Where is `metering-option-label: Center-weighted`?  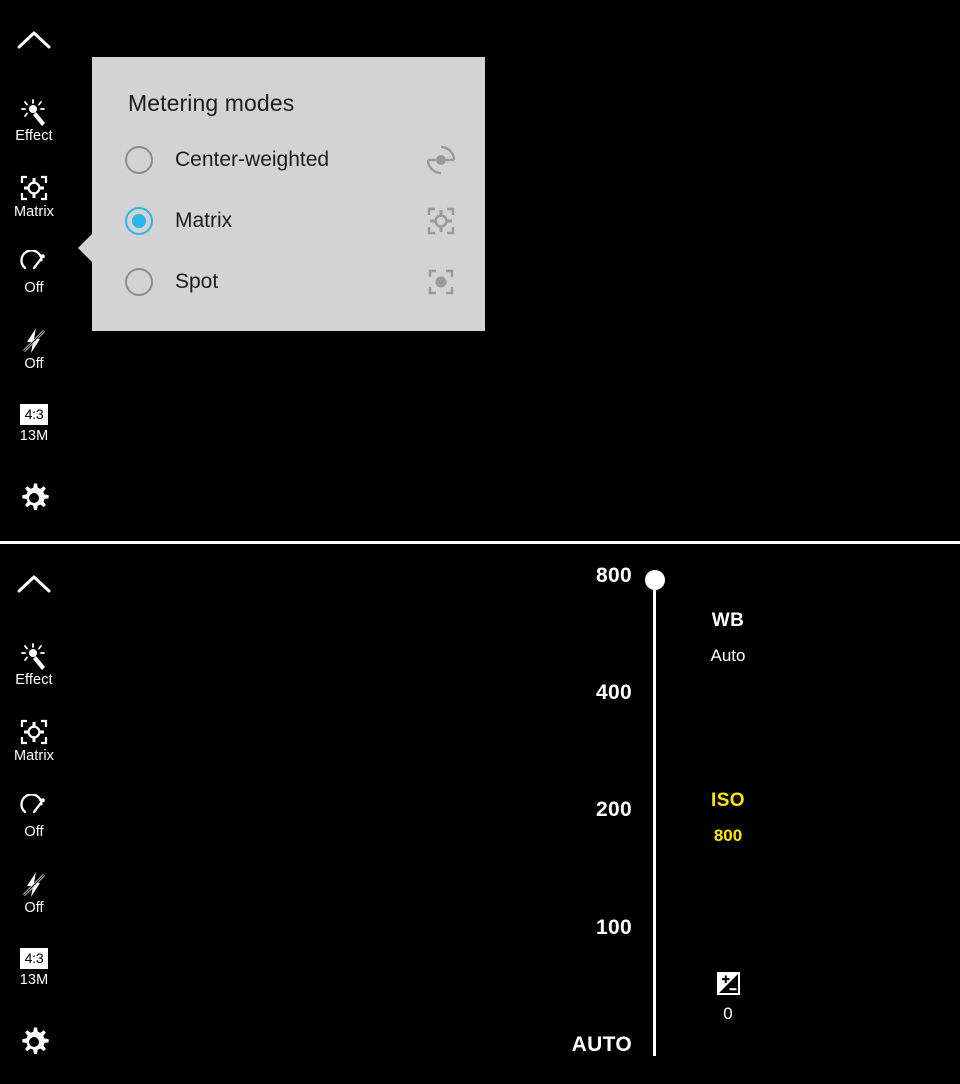
metering-option-label: Center-weighted is located at coordinates (252, 159).